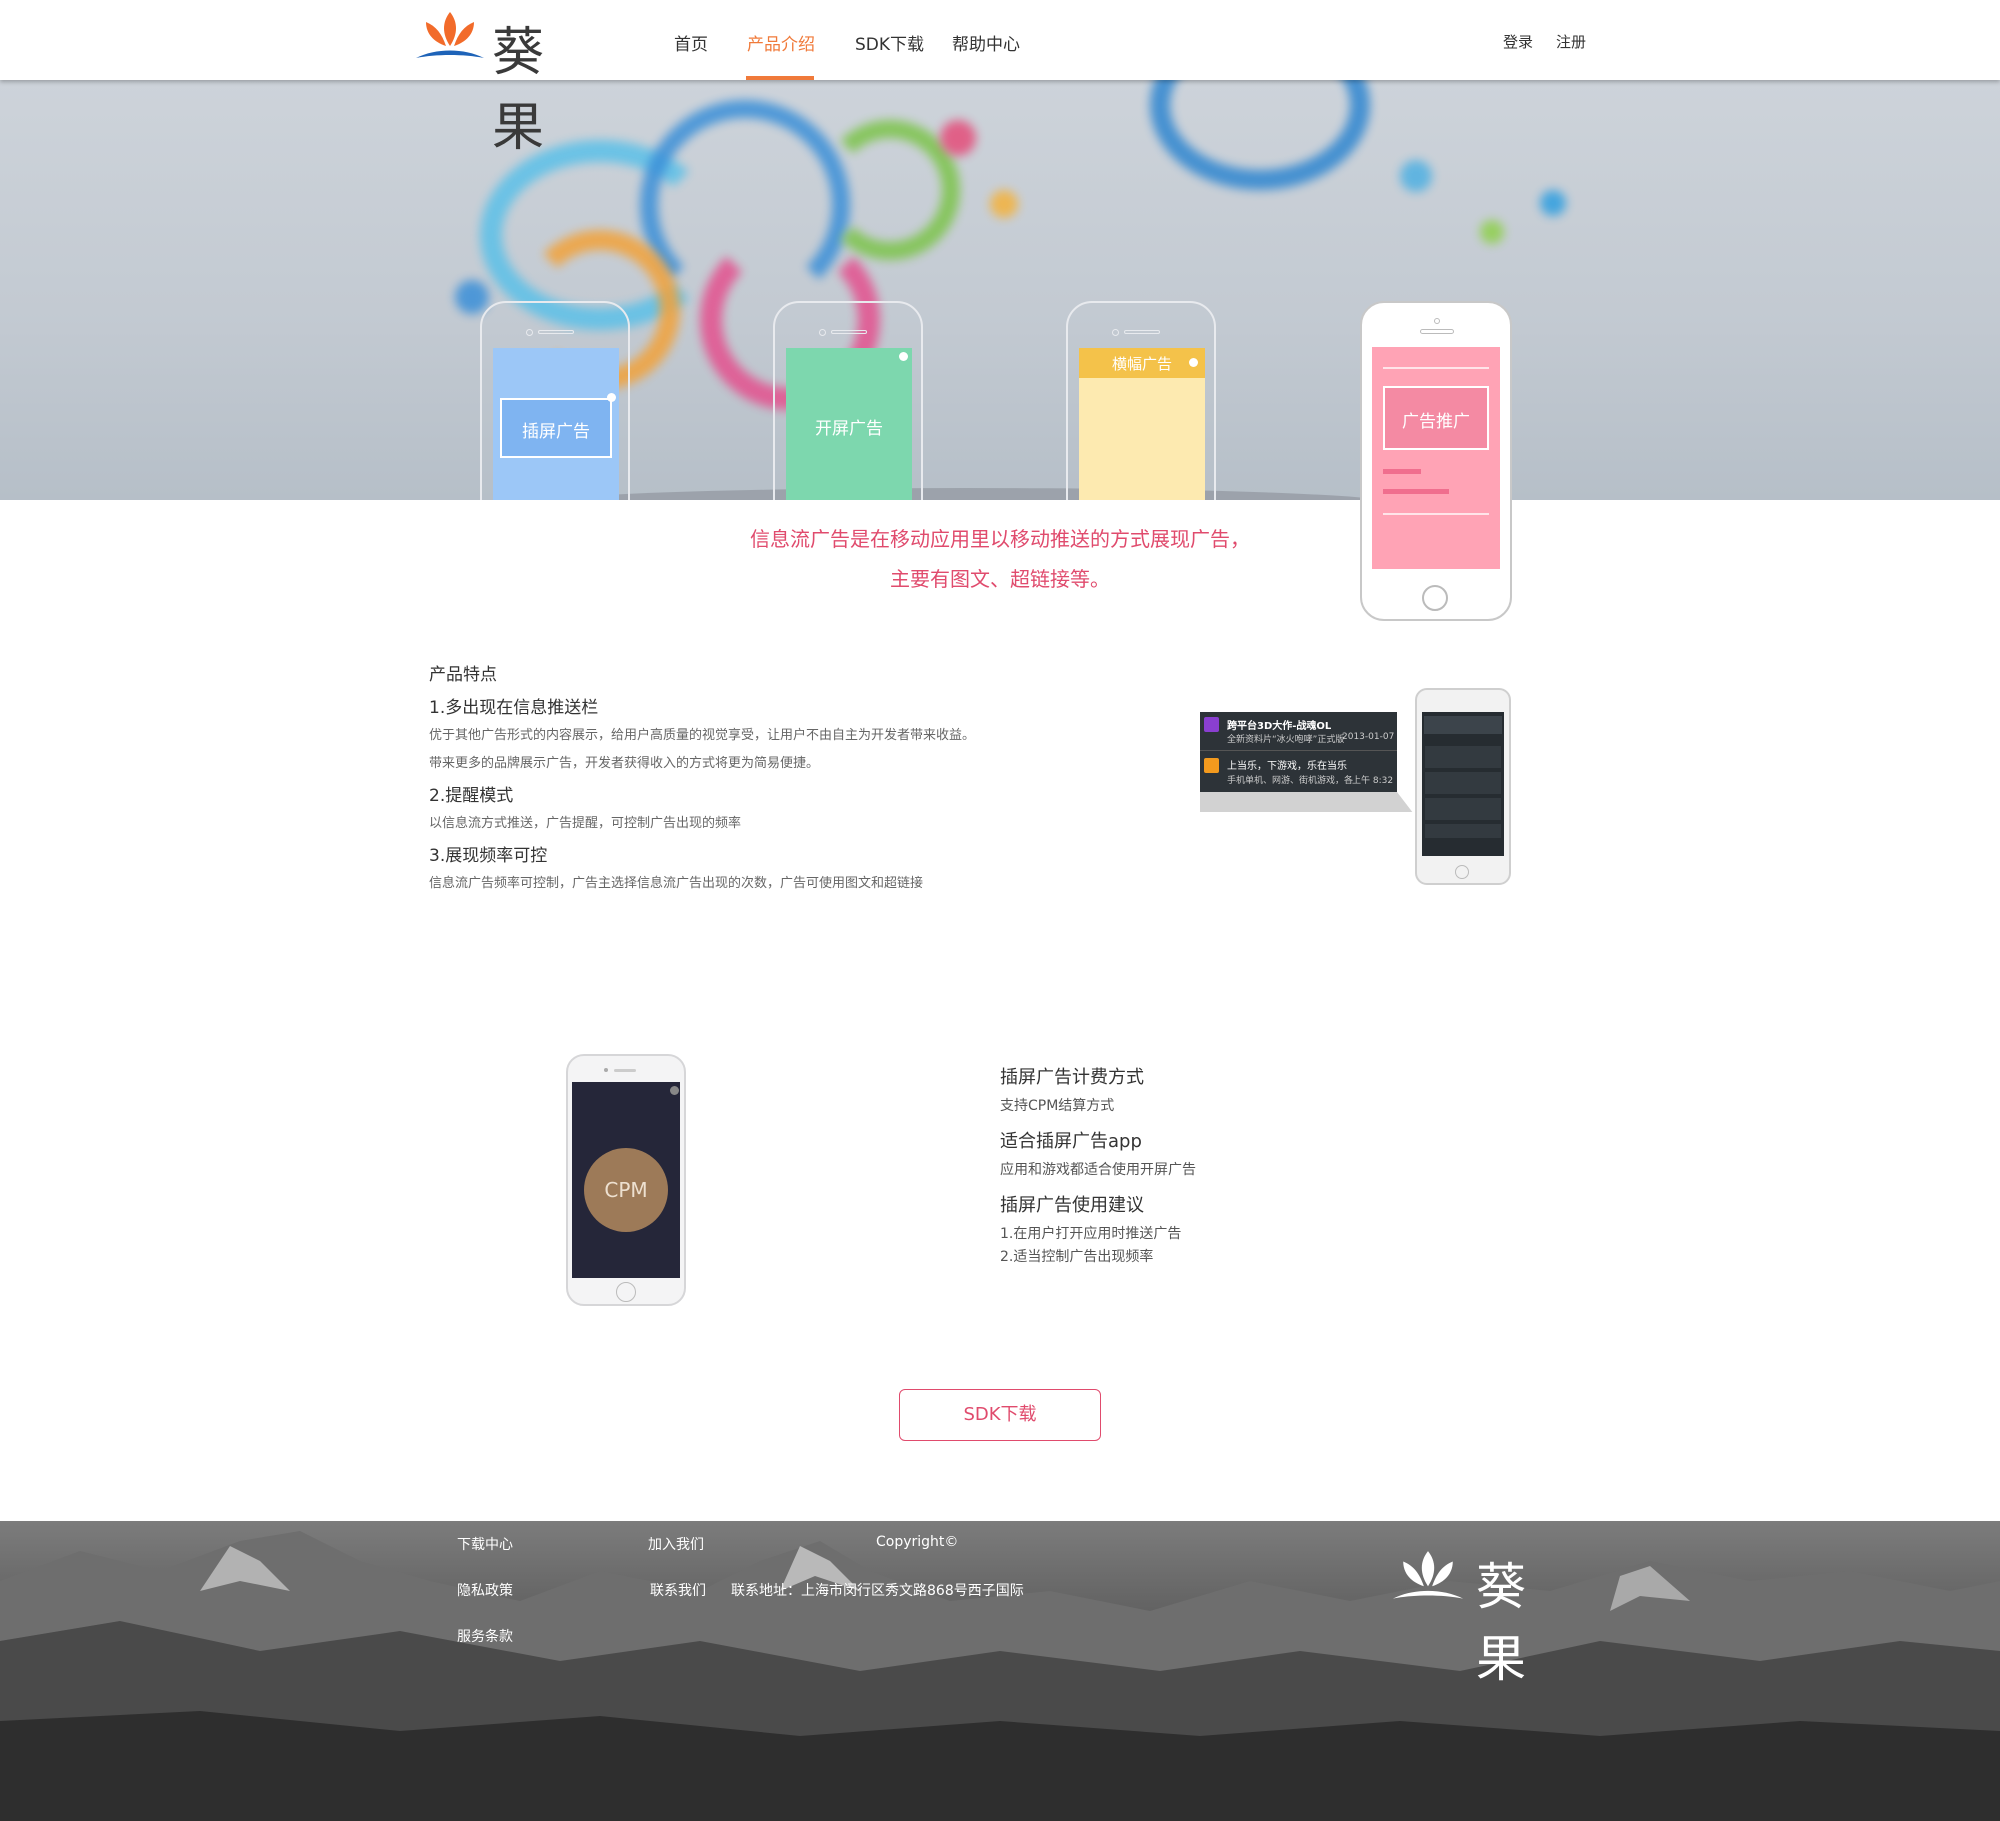 The image size is (2000, 1821). Describe the element at coordinates (1290, 781) in the screenshot. I see `notif-subtitle: 手机单机、网游、街机游戏，各` at that location.